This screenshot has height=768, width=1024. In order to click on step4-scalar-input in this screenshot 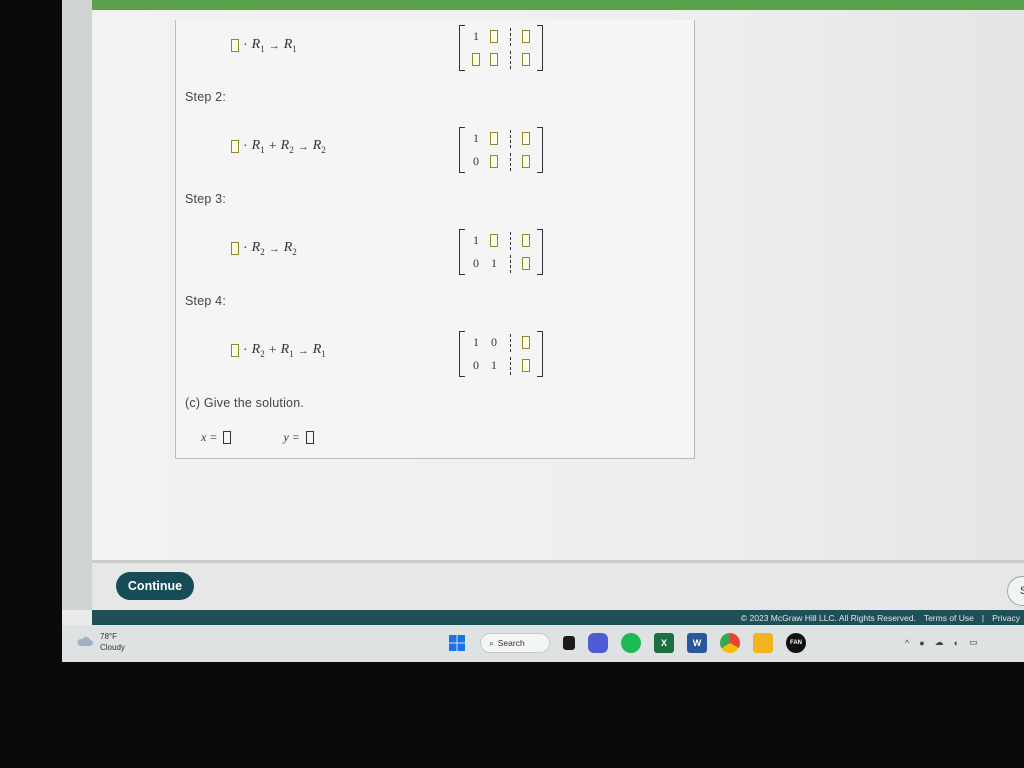, I will do `click(235, 350)`.